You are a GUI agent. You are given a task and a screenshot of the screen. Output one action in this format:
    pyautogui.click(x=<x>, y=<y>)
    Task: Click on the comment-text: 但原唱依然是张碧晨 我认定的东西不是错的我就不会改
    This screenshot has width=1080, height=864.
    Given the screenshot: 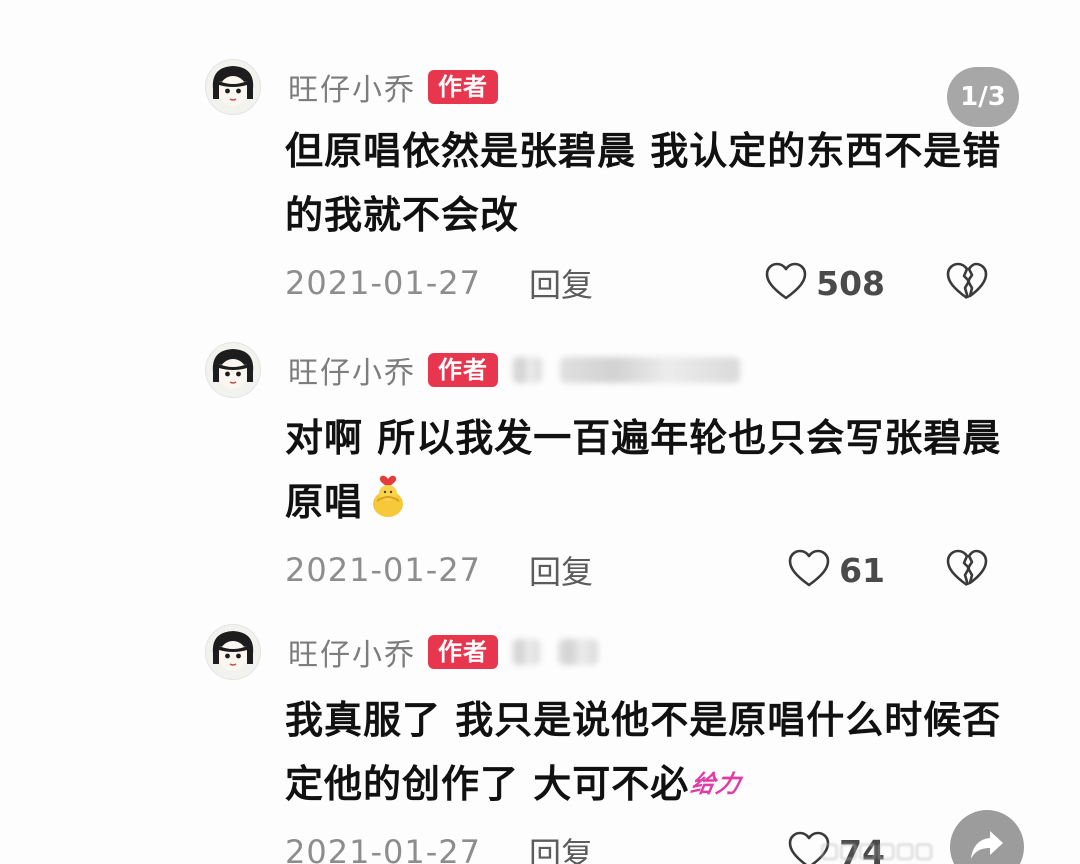 What is the action you would take?
    pyautogui.click(x=643, y=183)
    